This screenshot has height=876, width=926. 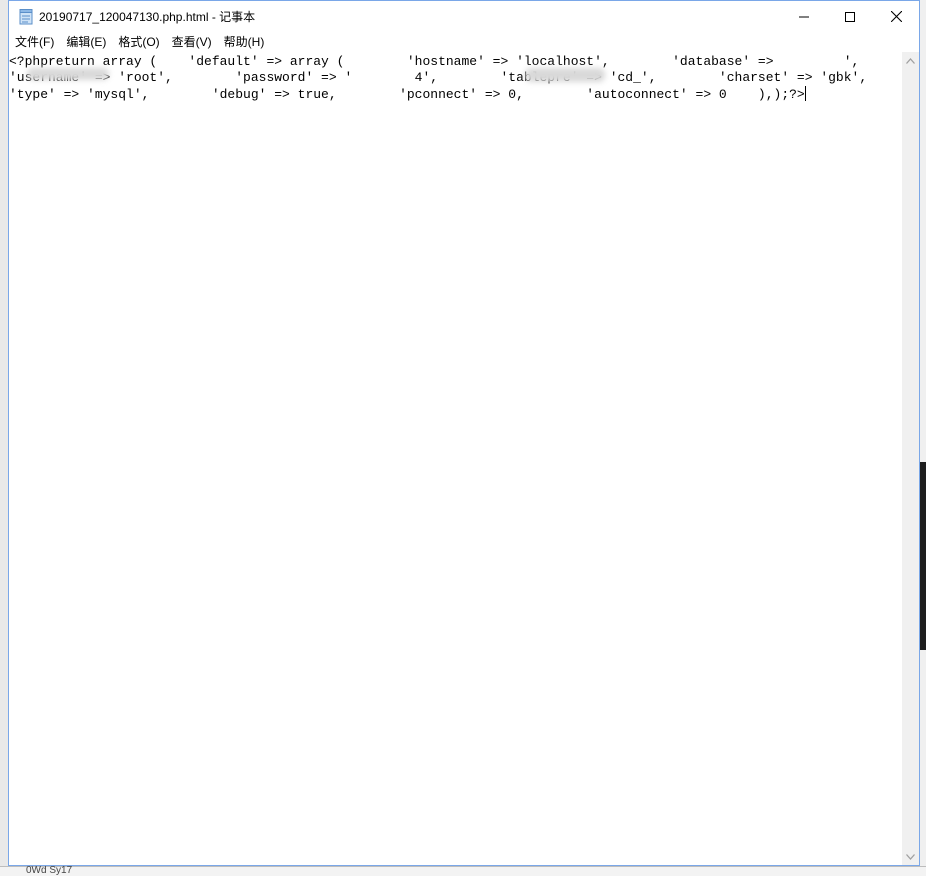 I want to click on close-button, so click(x=896, y=16).